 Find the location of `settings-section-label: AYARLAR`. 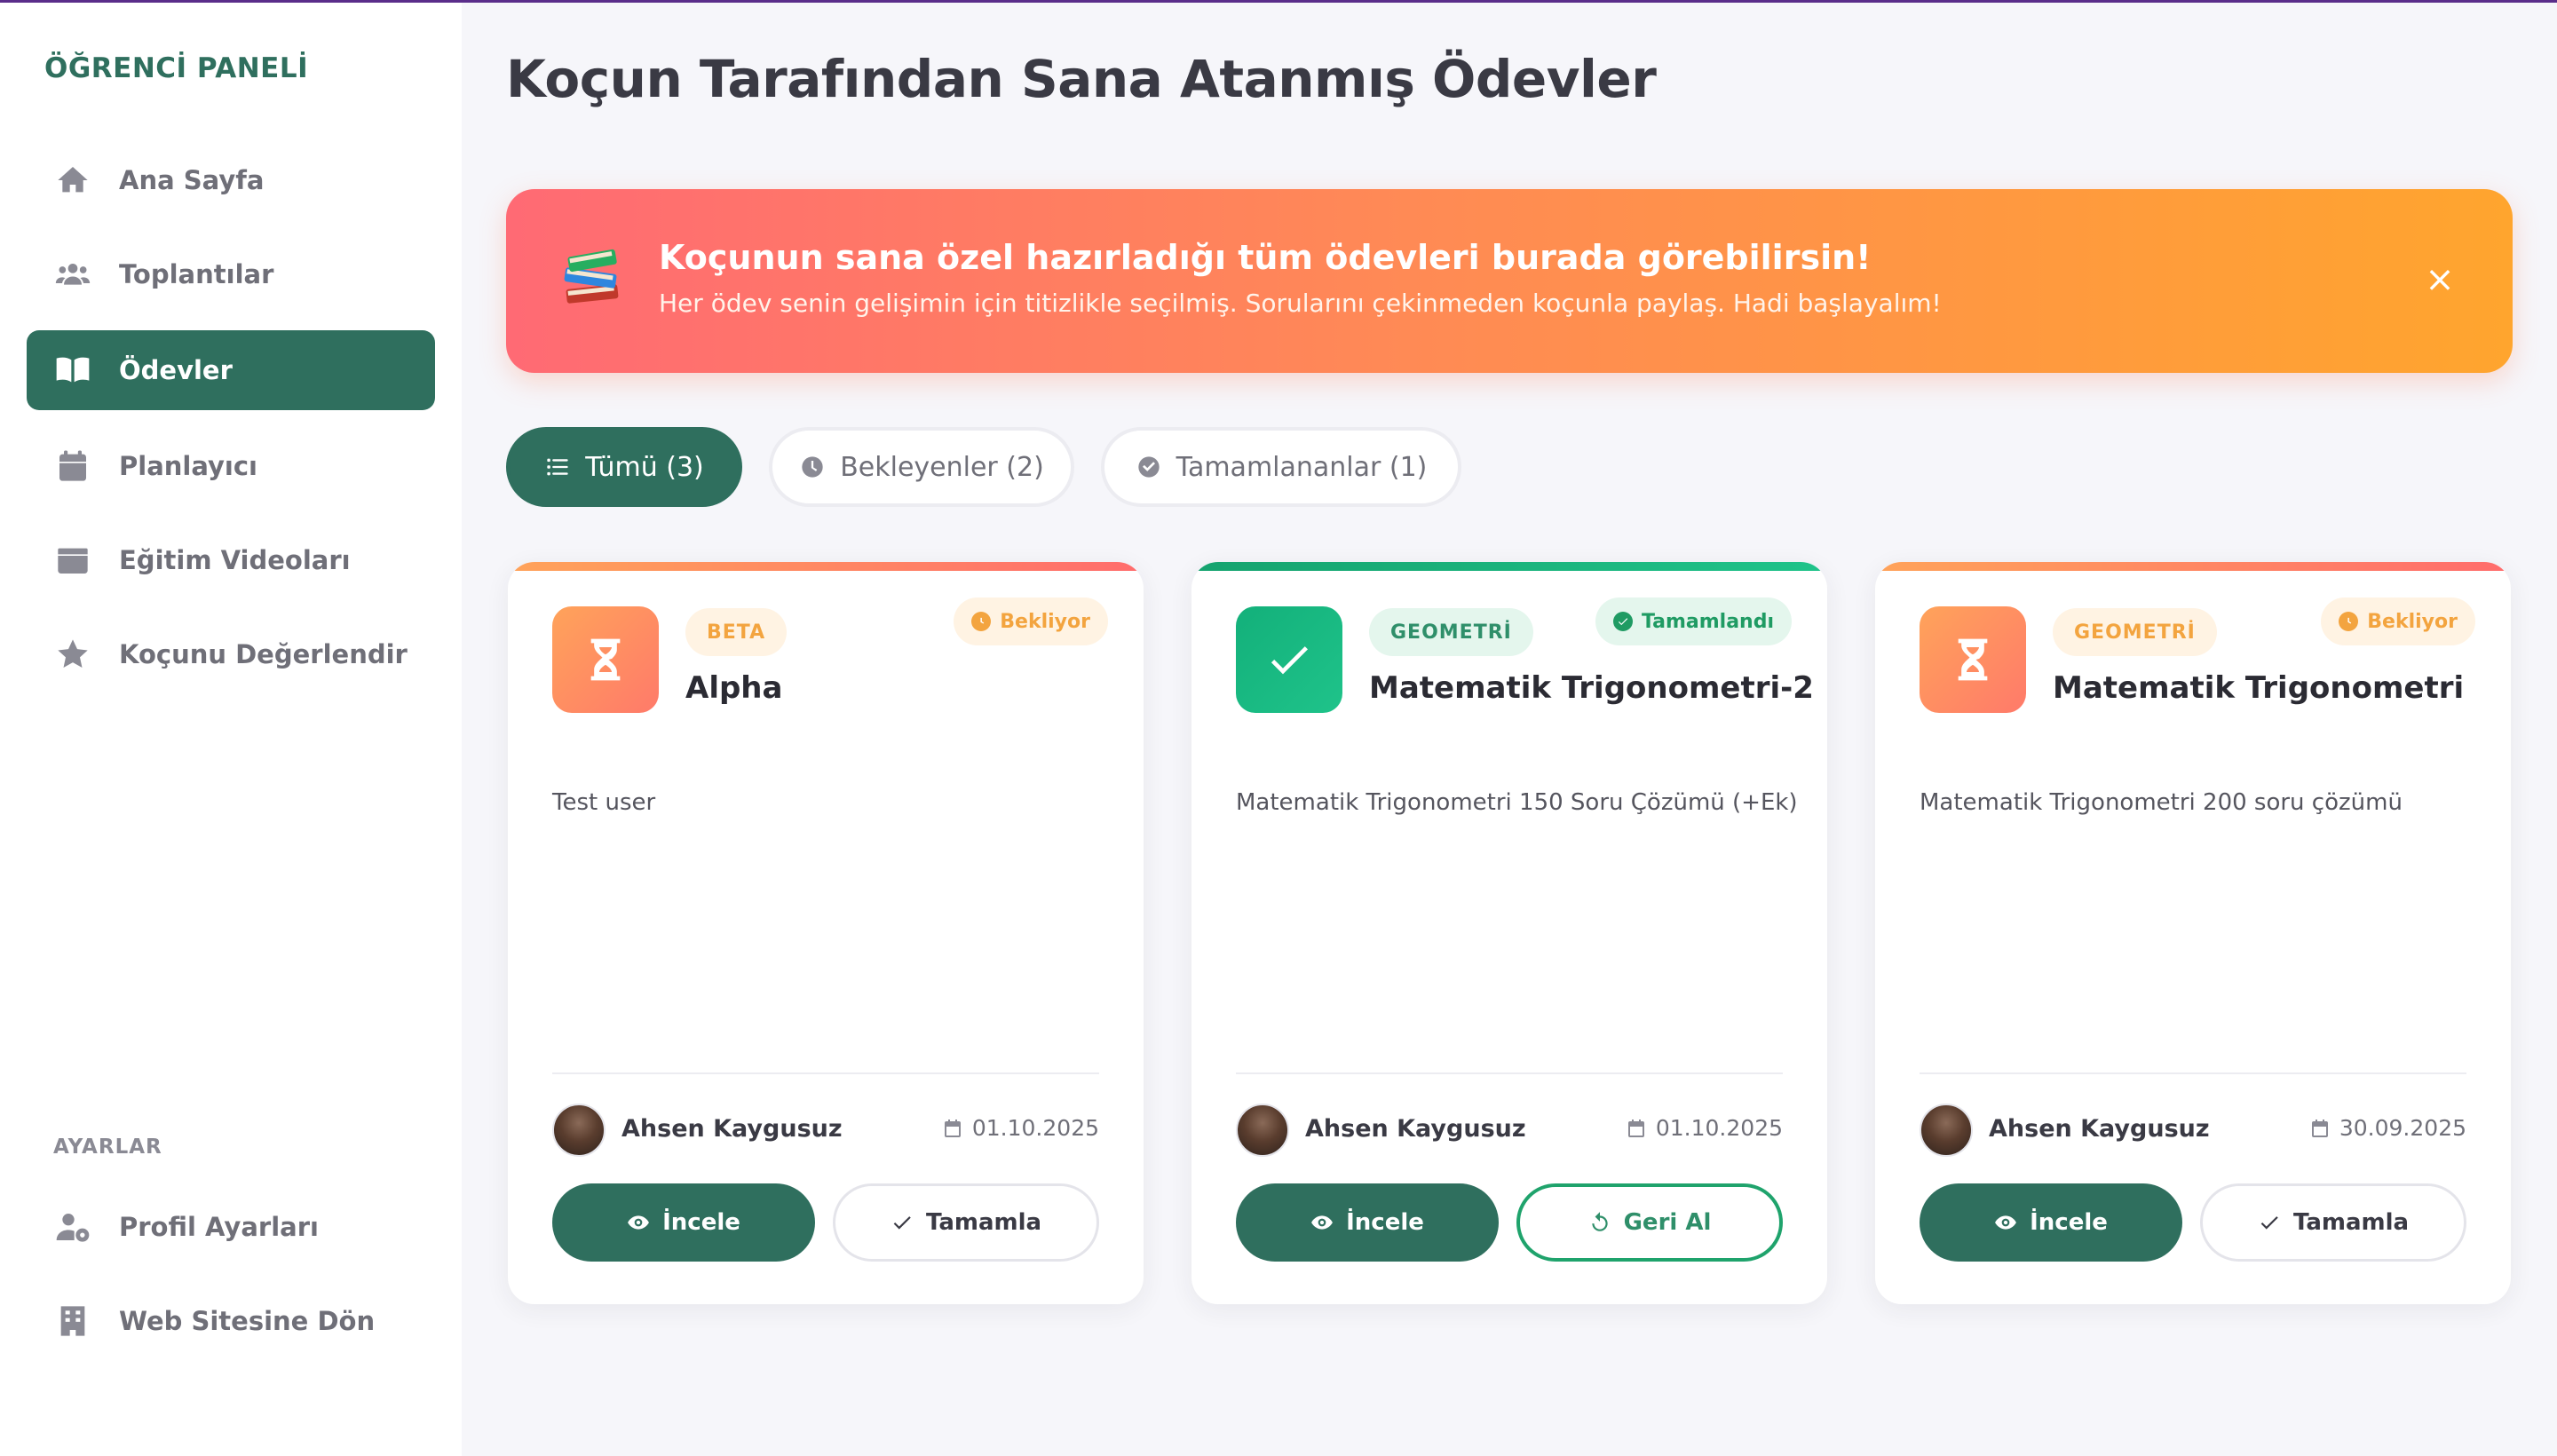

settings-section-label: AYARLAR is located at coordinates (107, 1147).